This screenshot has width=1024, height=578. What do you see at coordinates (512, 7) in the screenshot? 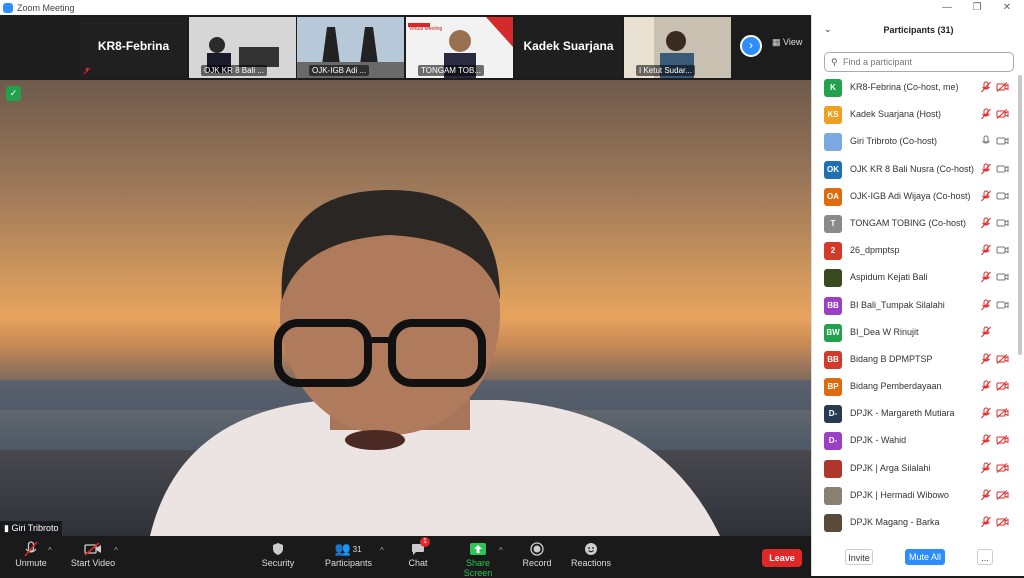
I see `title-bar: Zoom Meeting — ❐ ✕` at bounding box center [512, 7].